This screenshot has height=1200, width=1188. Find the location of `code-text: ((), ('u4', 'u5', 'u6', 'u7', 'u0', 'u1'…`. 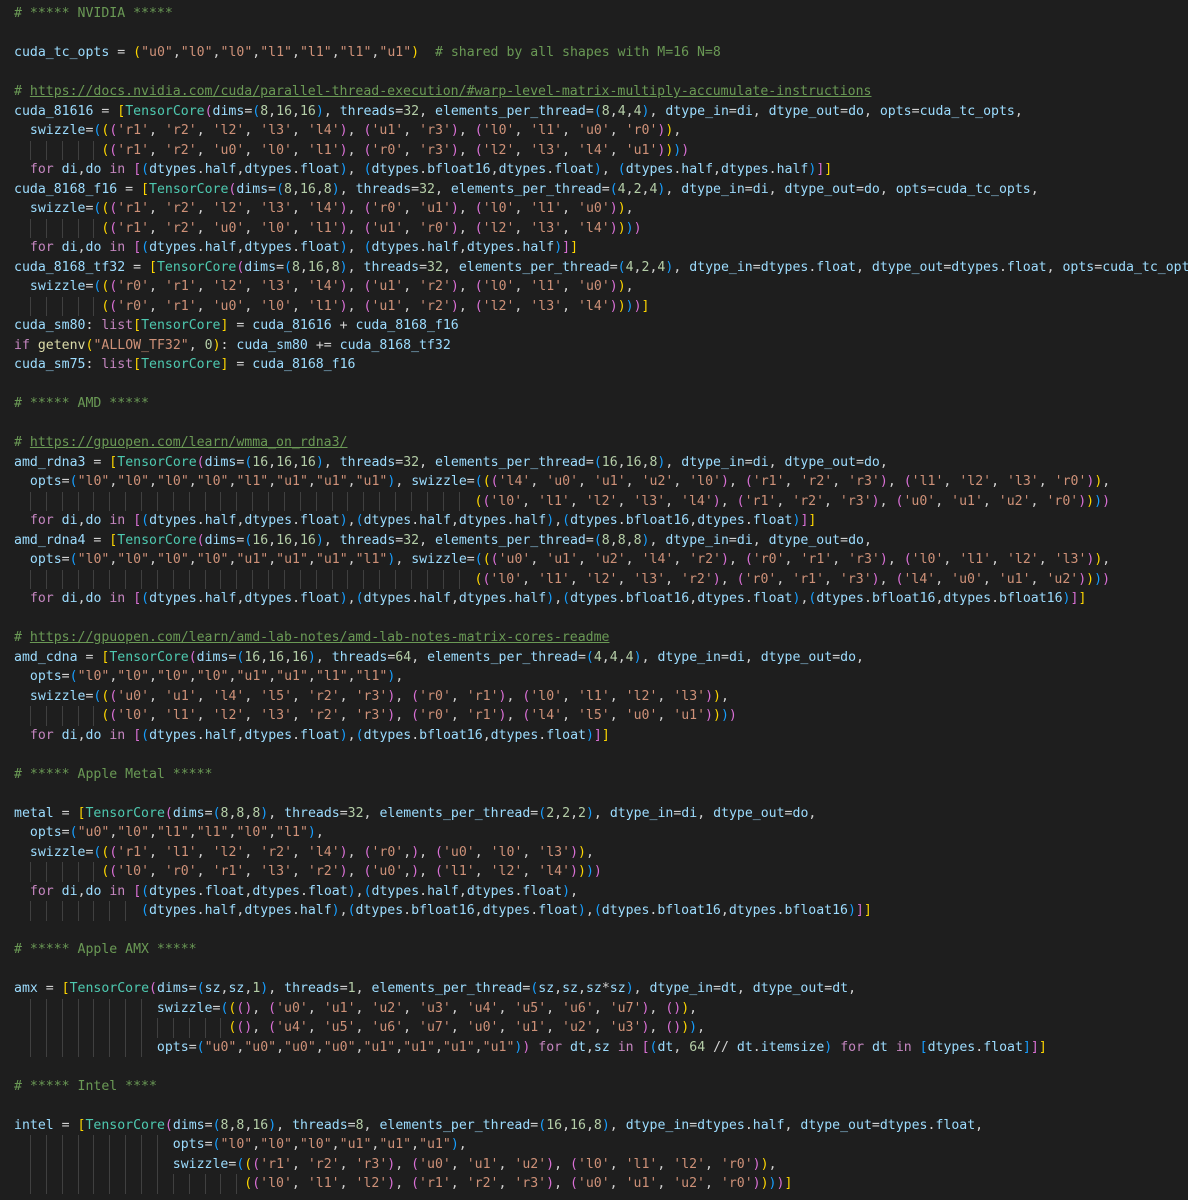

code-text: ((), ('u4', 'u5', 'u6', 'u7', 'u0', 'u1'… is located at coordinates (467, 1027).